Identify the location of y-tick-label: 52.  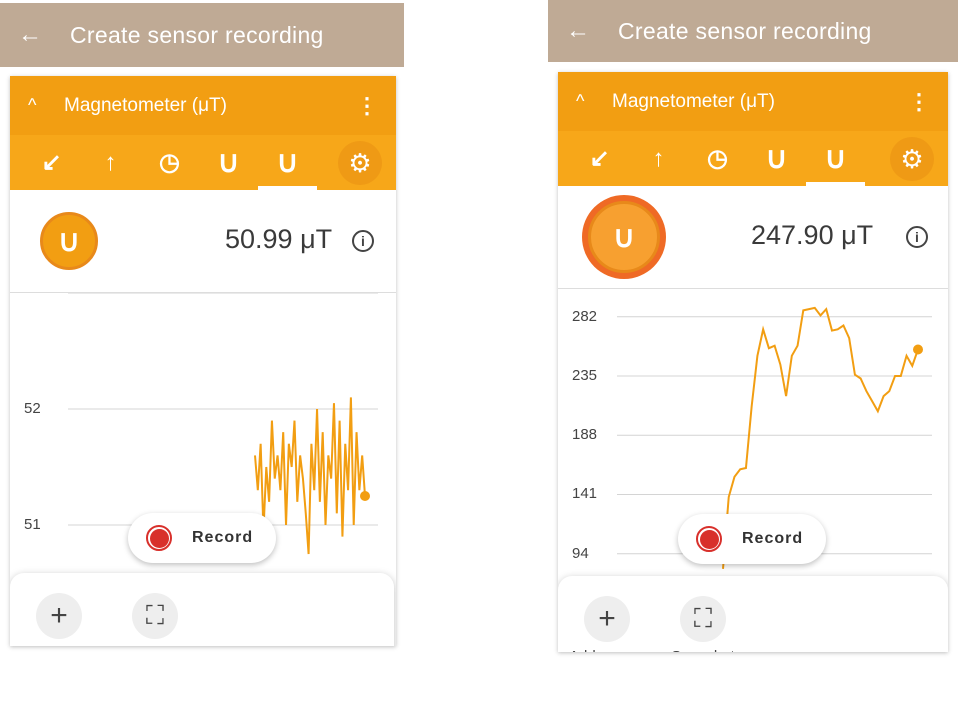
(32, 408).